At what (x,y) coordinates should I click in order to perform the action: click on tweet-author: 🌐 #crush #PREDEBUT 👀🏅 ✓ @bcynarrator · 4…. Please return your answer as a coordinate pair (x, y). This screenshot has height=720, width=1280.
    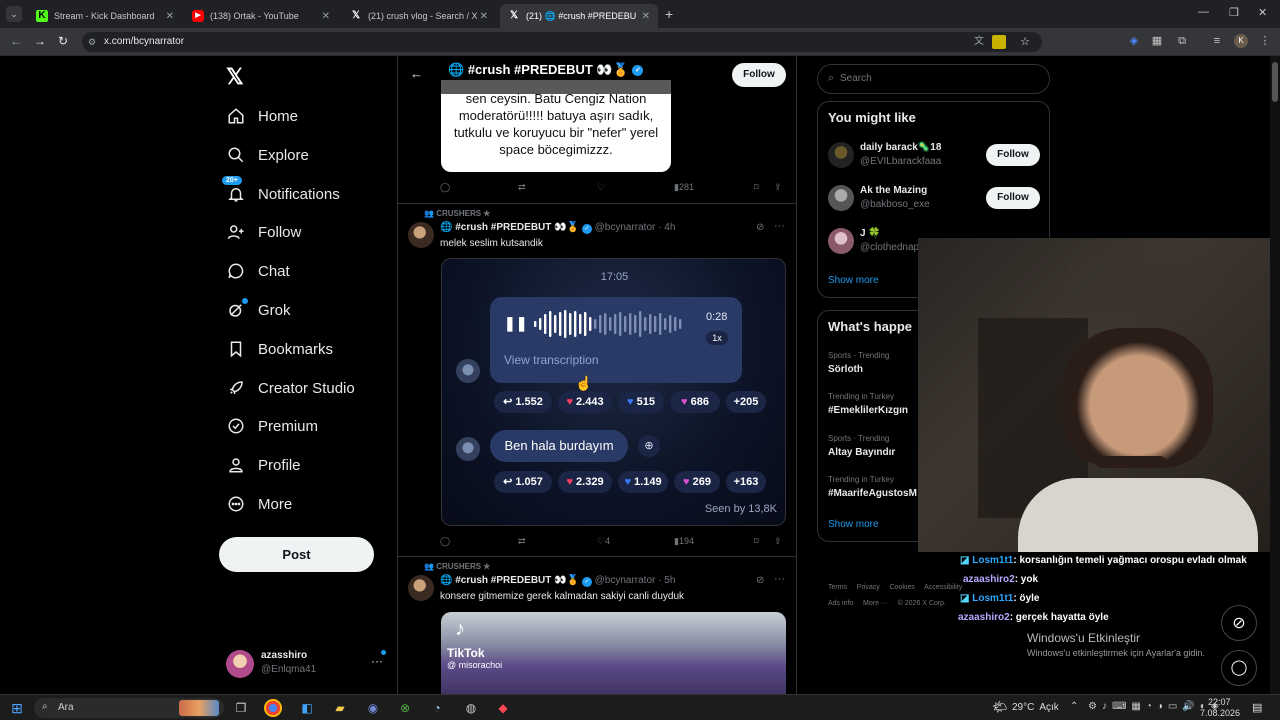
    Looking at the image, I should click on (557, 228).